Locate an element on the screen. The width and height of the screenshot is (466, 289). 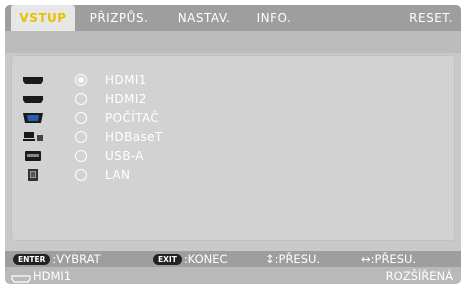
list-item-usb-a: USB-A is located at coordinates (161, 156).